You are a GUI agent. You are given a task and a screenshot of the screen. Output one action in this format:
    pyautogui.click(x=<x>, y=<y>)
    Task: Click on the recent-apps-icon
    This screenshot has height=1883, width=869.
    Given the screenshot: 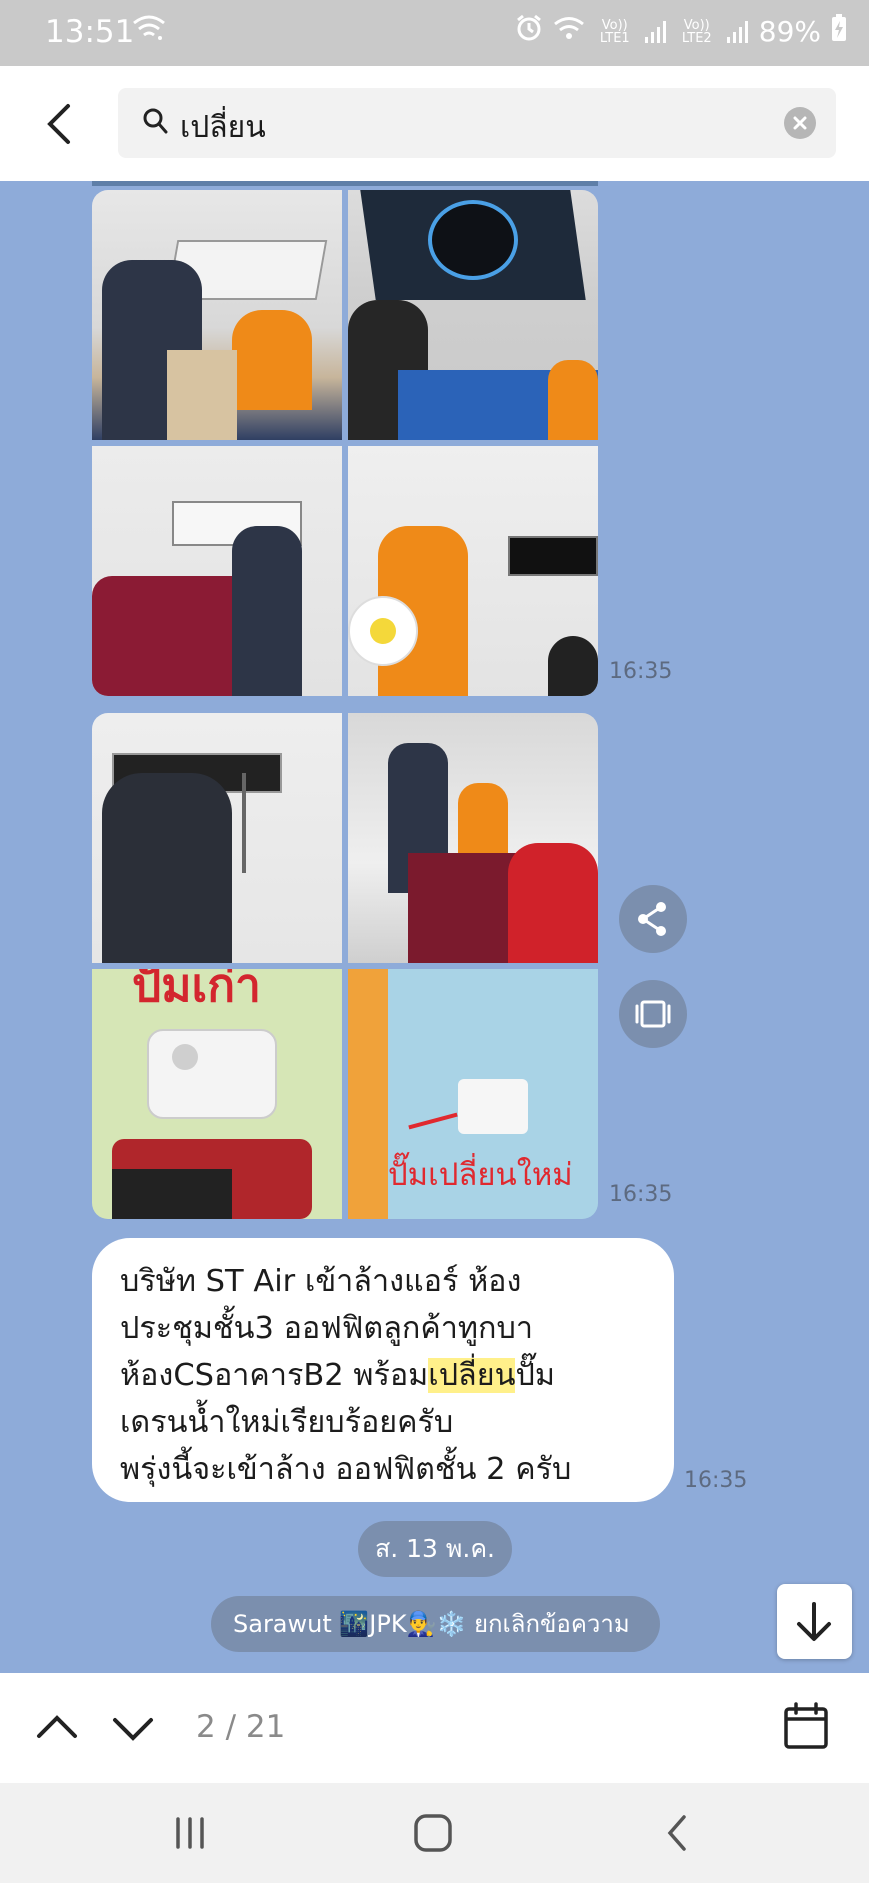 What is the action you would take?
    pyautogui.click(x=190, y=1833)
    